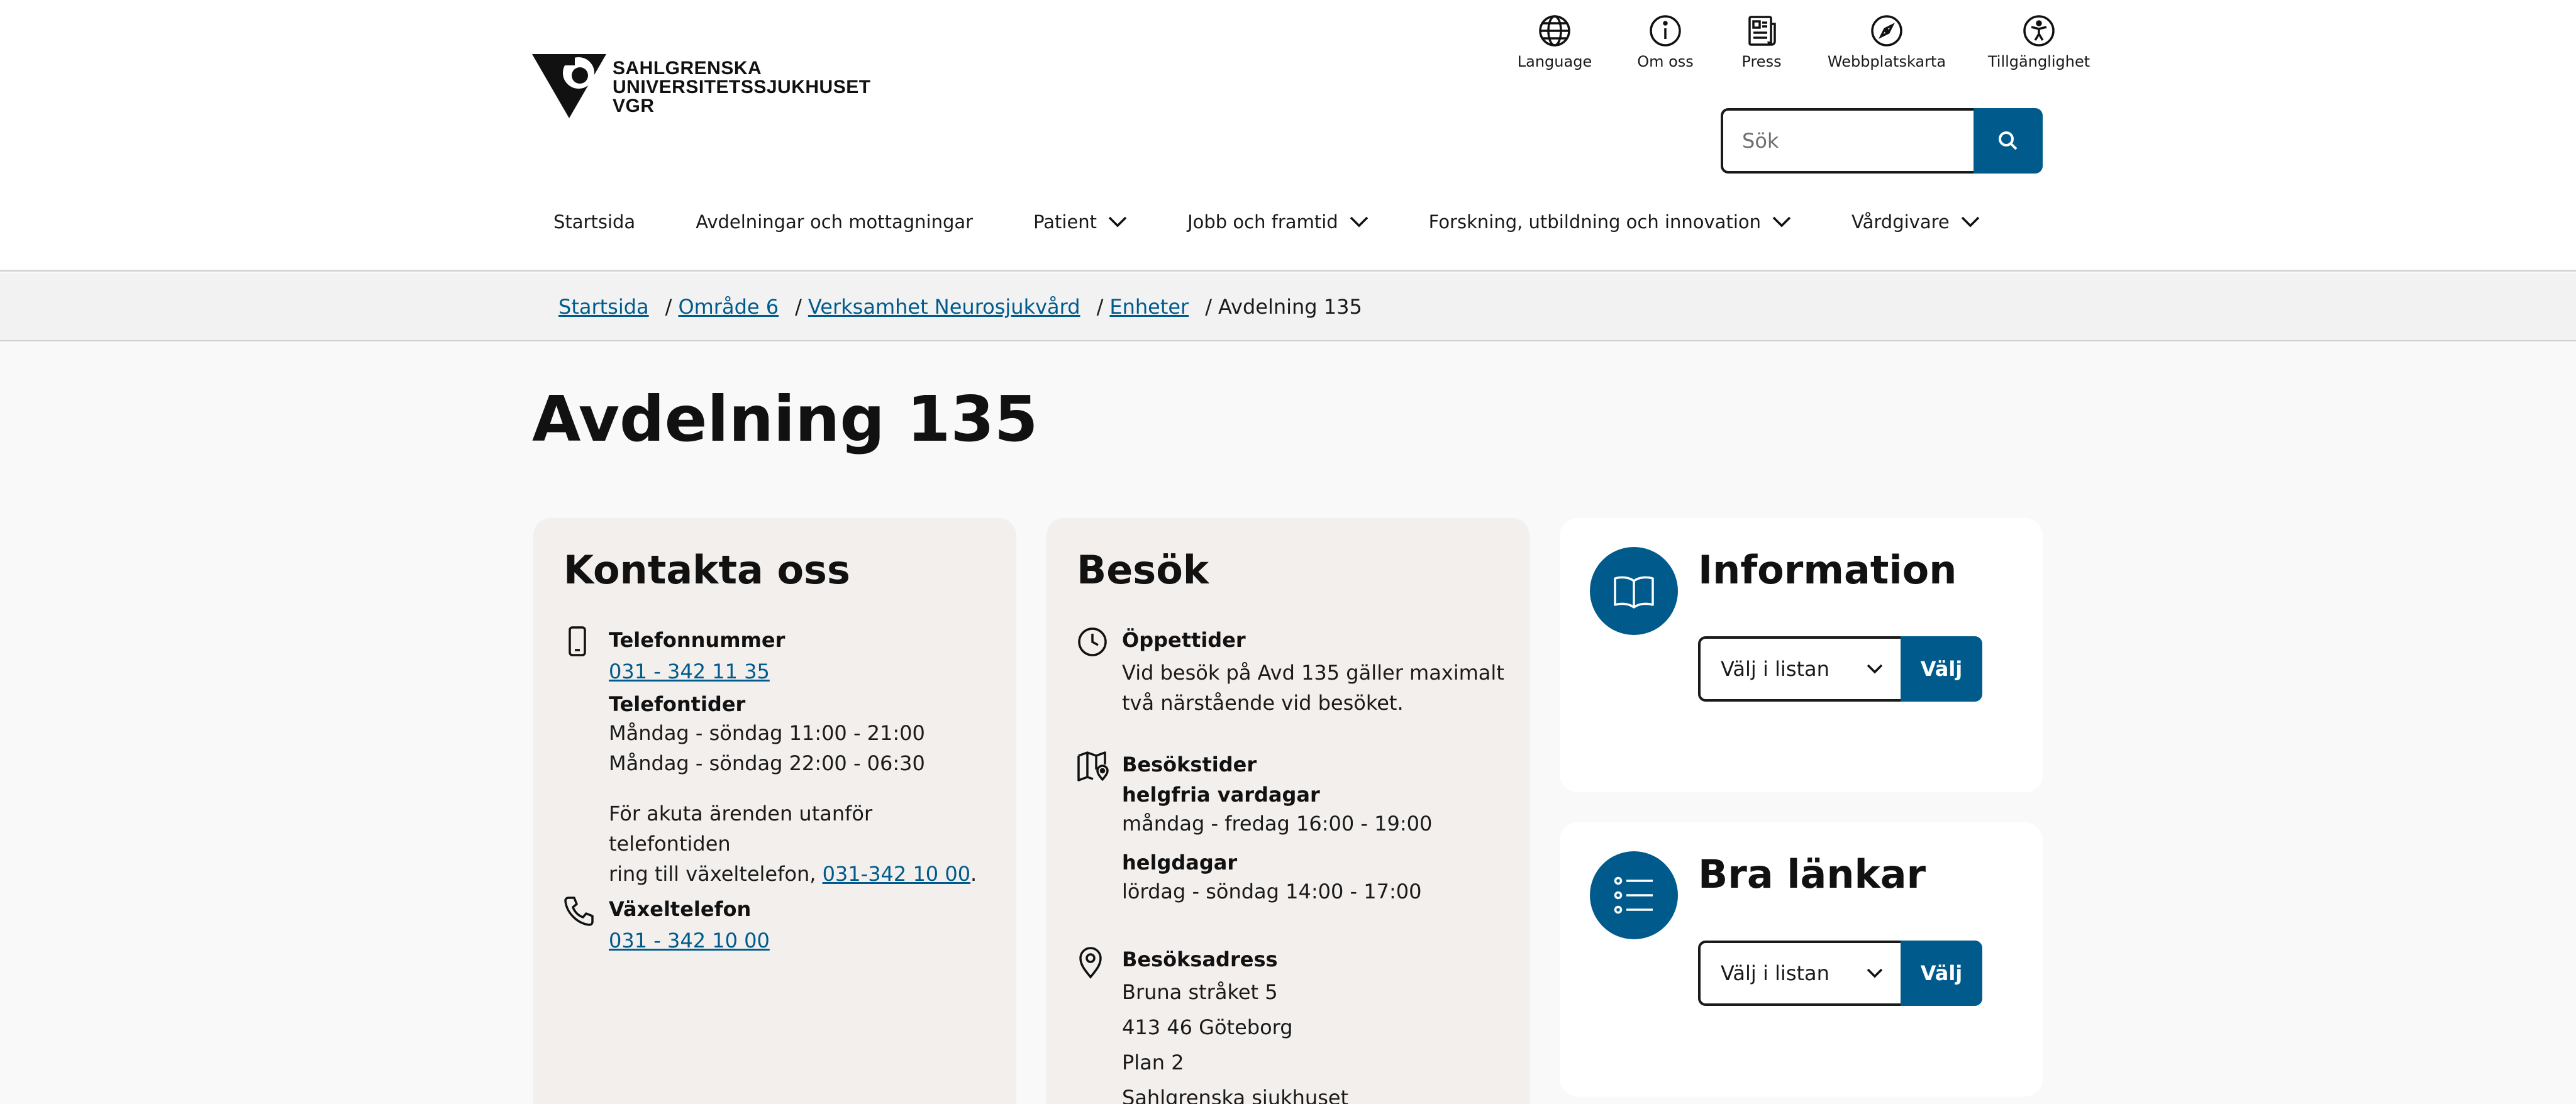  What do you see at coordinates (728, 307) in the screenshot?
I see `breadcrumb-link-area: Område 6` at bounding box center [728, 307].